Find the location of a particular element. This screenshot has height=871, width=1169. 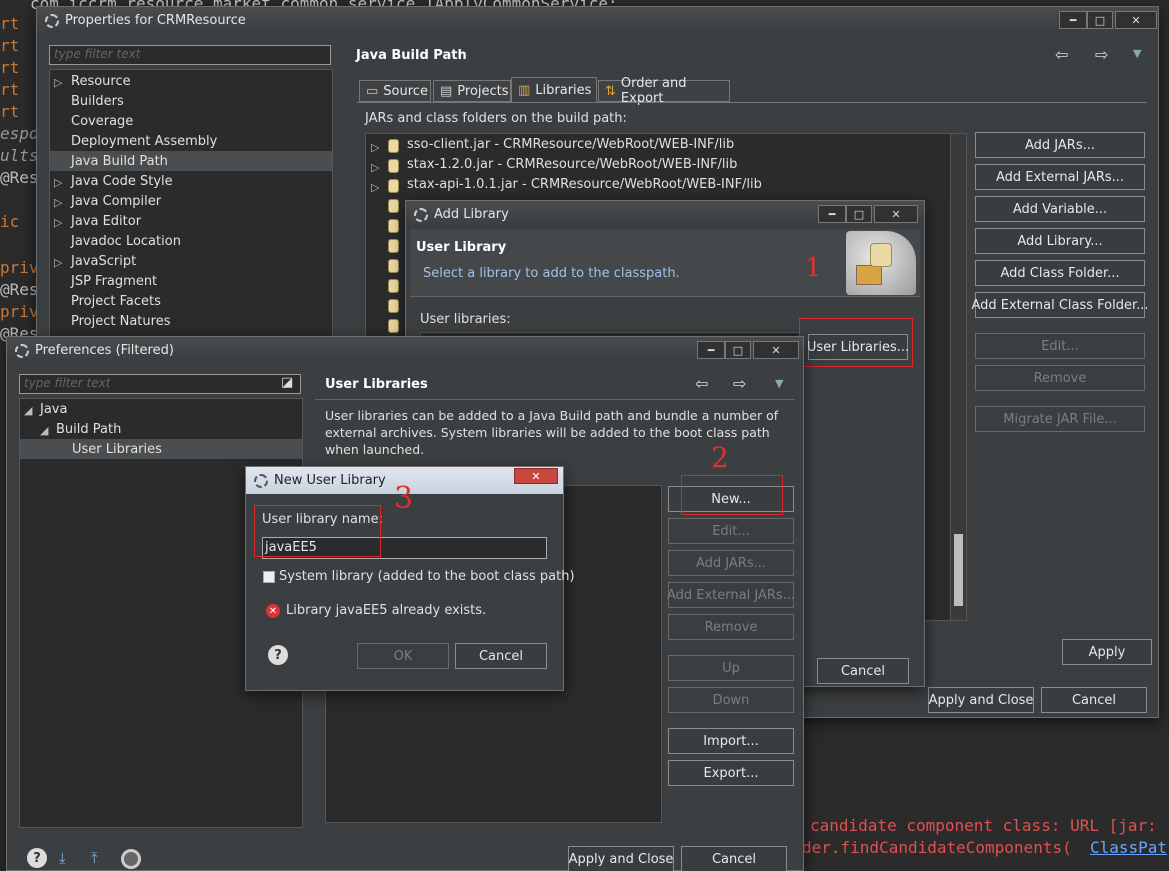

down-button: Down is located at coordinates (731, 700).